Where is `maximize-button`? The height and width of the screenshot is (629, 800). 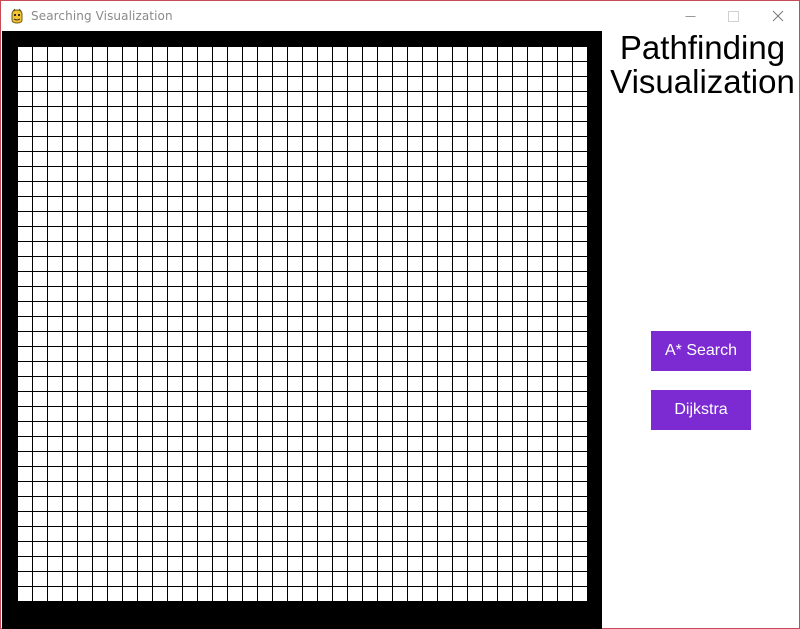 maximize-button is located at coordinates (733, 16).